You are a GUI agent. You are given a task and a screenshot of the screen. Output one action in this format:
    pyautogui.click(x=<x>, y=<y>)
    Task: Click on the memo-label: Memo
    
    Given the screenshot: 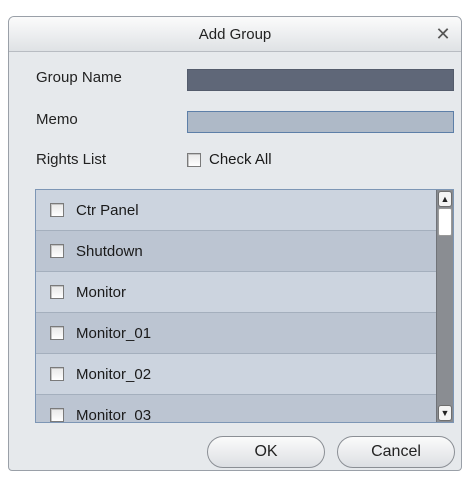 What is the action you would take?
    pyautogui.click(x=57, y=119)
    